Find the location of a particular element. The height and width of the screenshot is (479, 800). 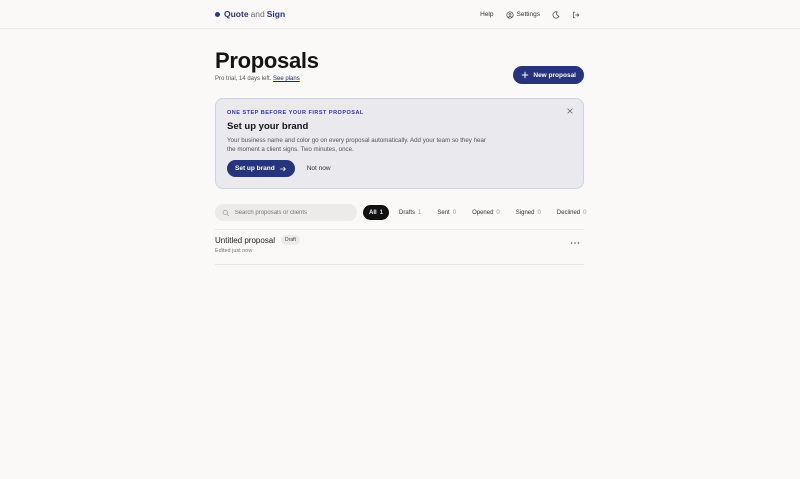

help-label: Help is located at coordinates (487, 14).